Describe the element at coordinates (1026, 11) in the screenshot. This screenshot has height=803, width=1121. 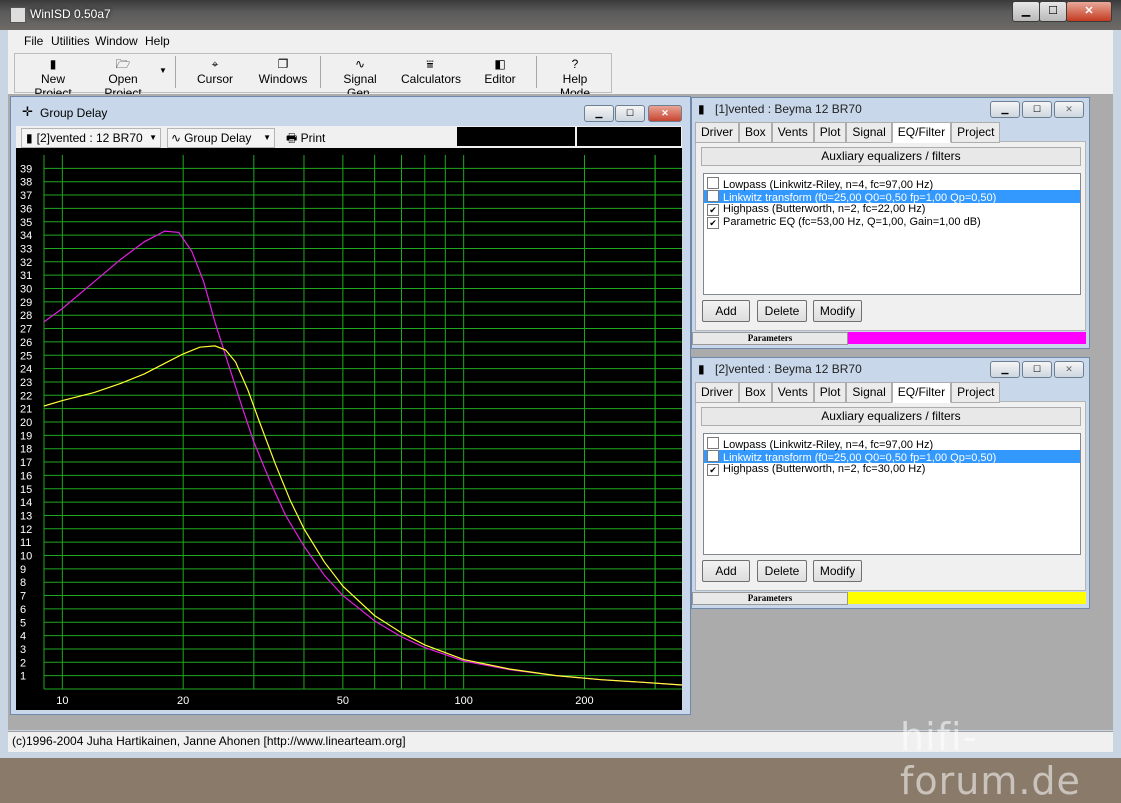
I see `minimize-button: ▁` at that location.